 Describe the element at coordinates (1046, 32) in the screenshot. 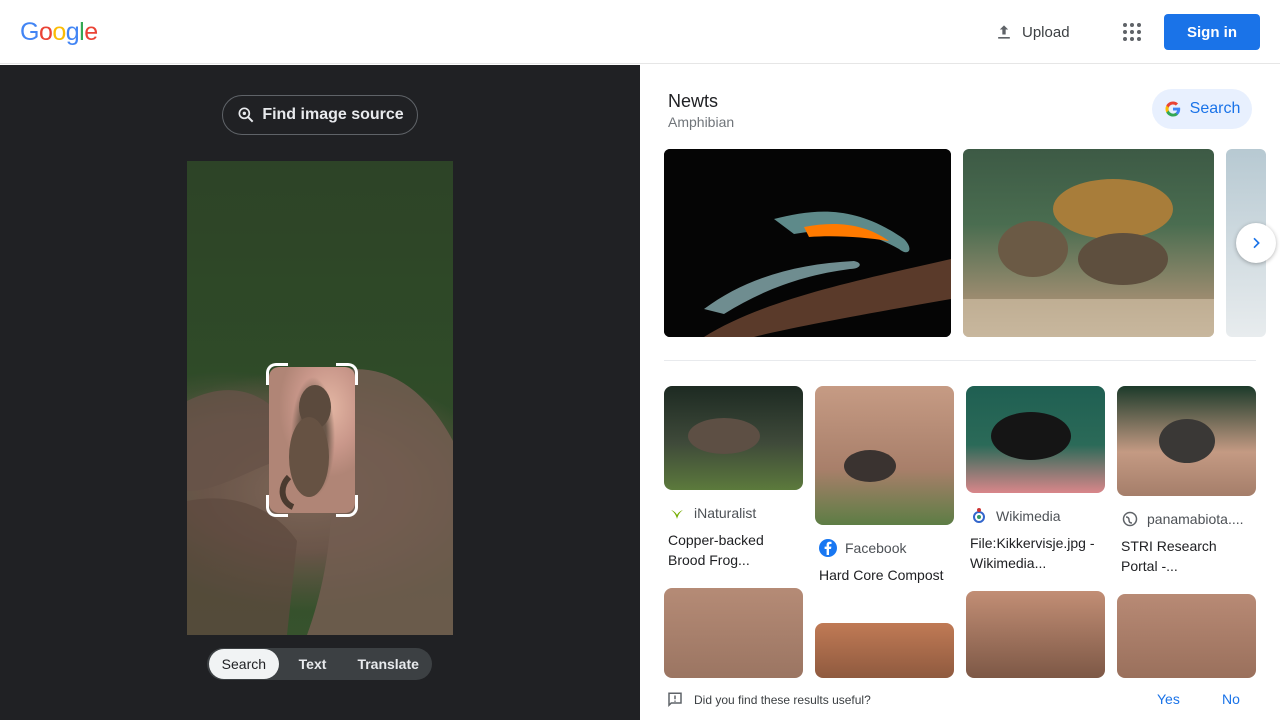

I see `upload-label: Upload` at that location.